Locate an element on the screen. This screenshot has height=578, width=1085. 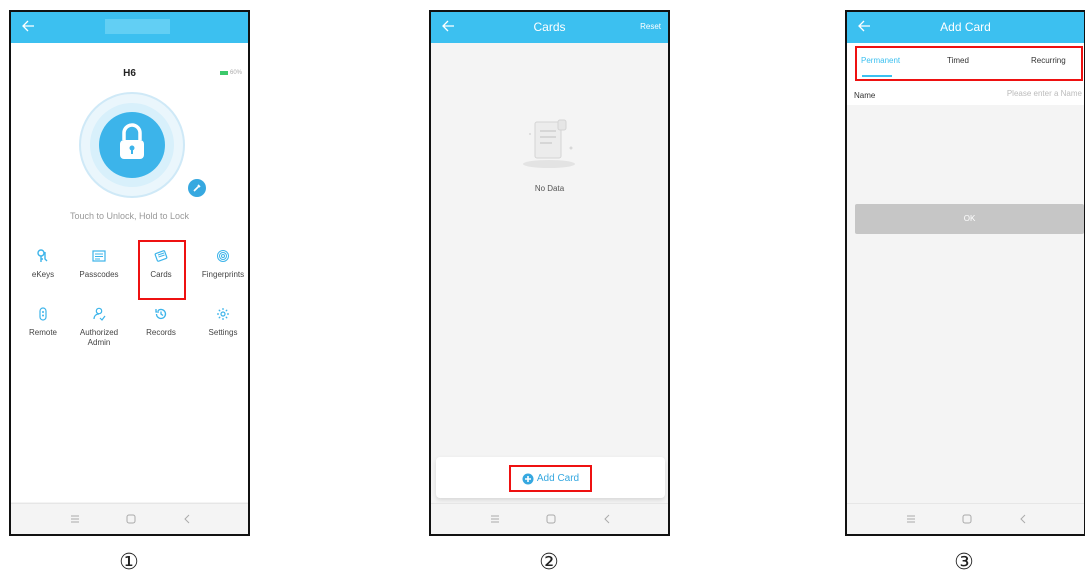
ekeys-icon is located at coordinates (42, 255).